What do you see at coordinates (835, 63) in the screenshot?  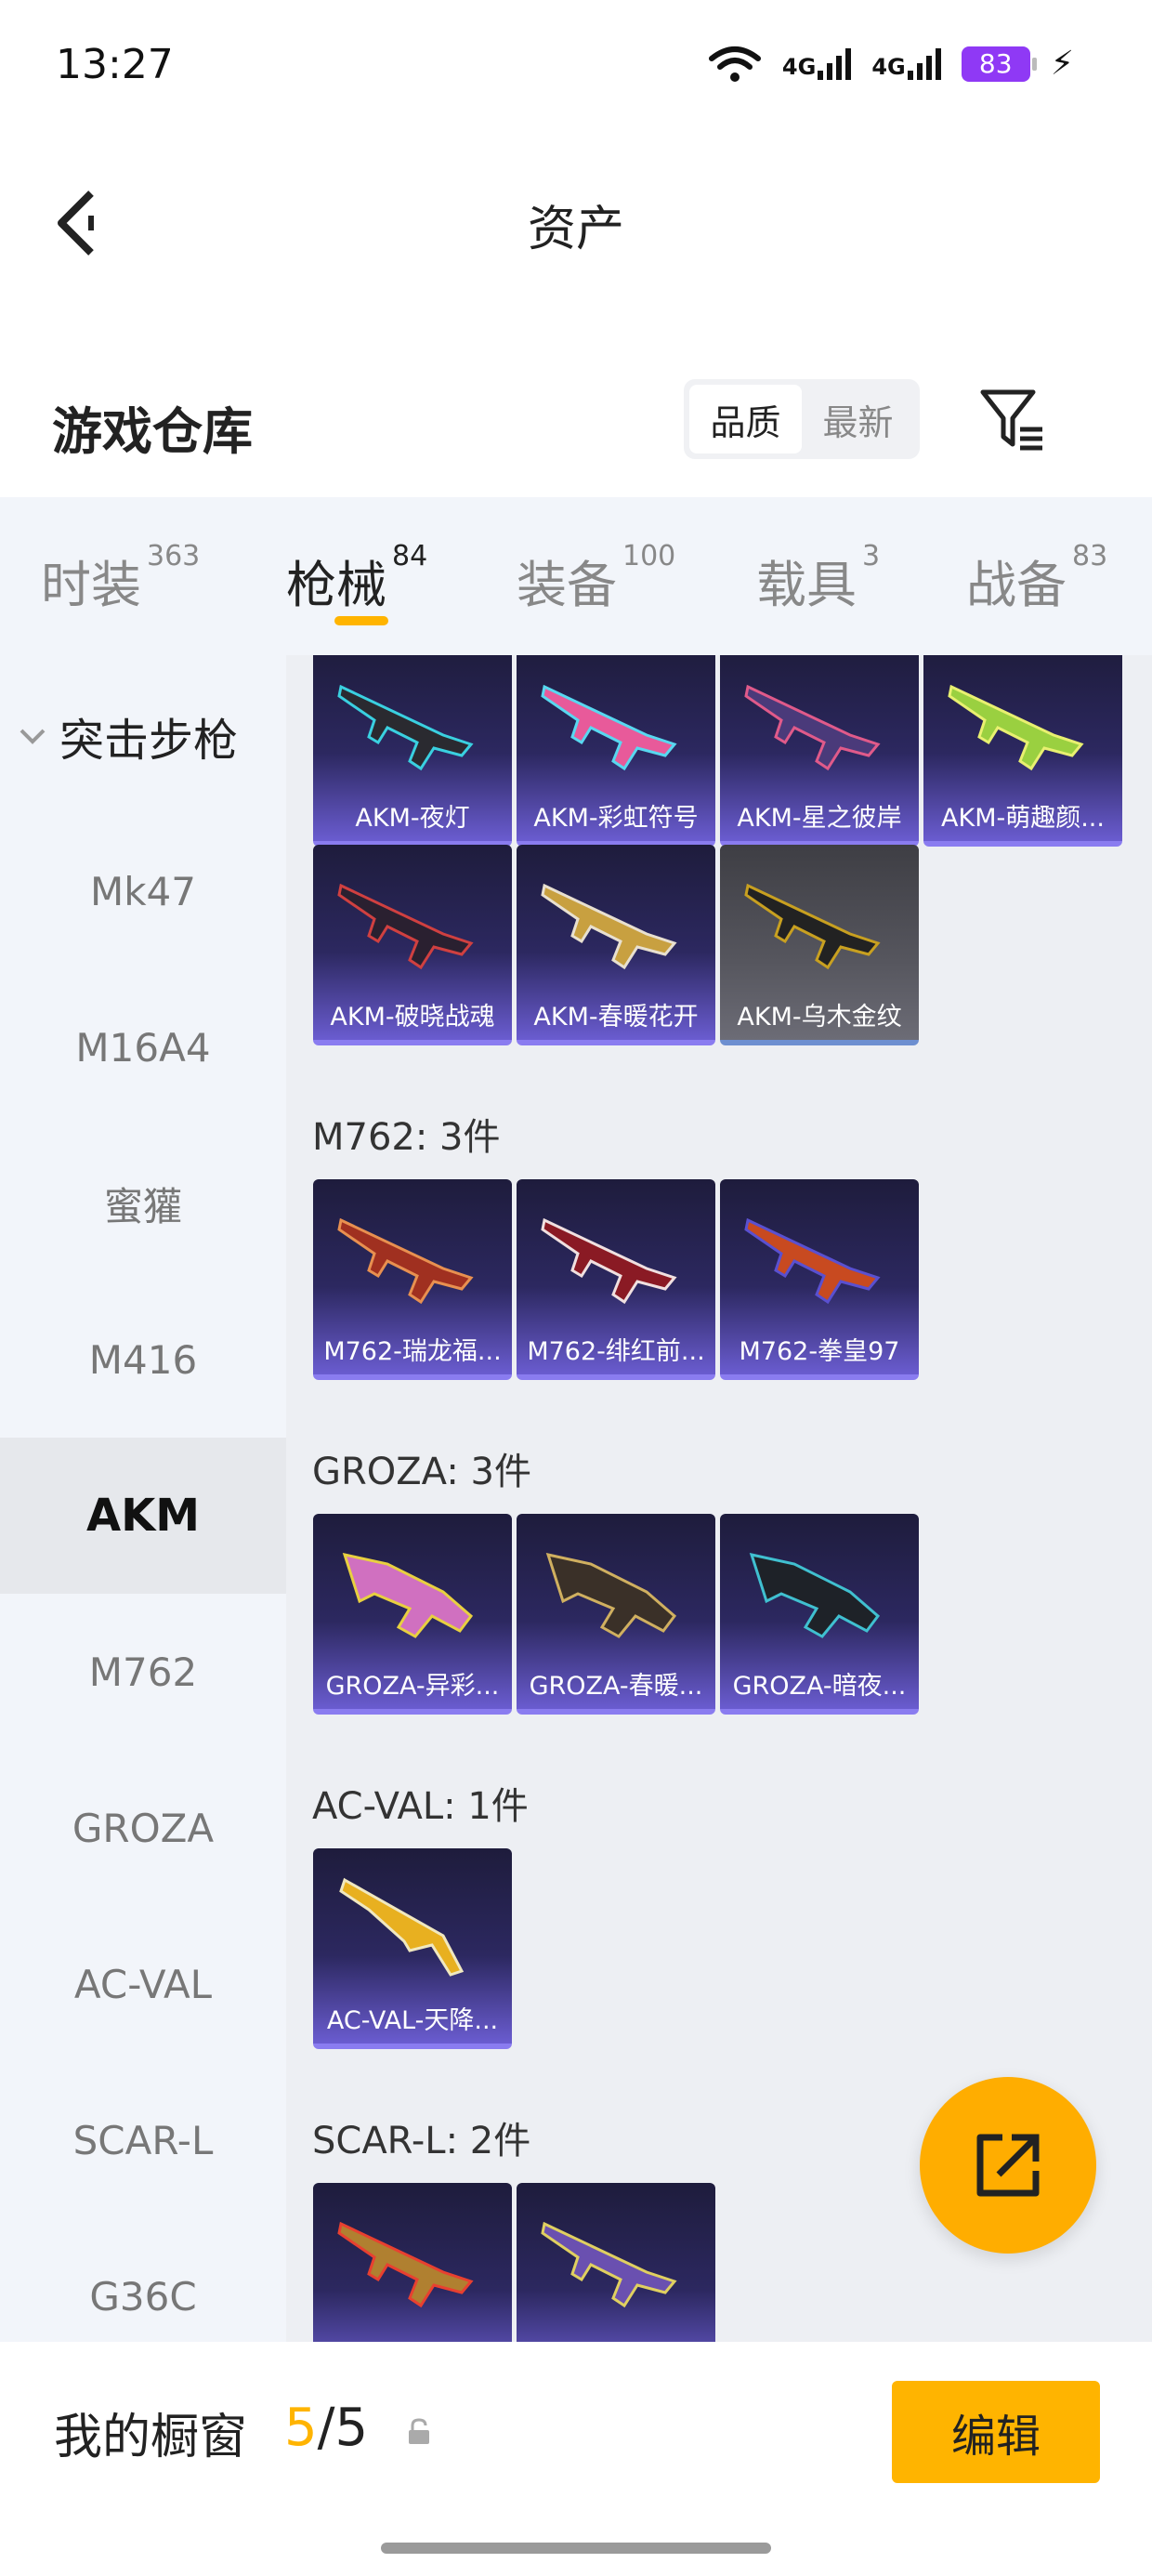 I see `signal-bars-icon` at bounding box center [835, 63].